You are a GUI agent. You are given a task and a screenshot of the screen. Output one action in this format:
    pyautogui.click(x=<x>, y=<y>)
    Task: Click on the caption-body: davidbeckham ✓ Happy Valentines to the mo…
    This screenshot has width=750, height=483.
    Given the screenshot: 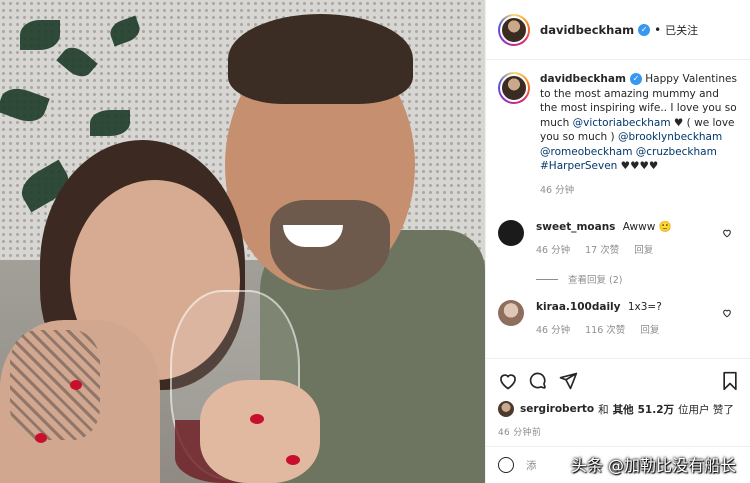 What is the action you would take?
    pyautogui.click(x=639, y=135)
    